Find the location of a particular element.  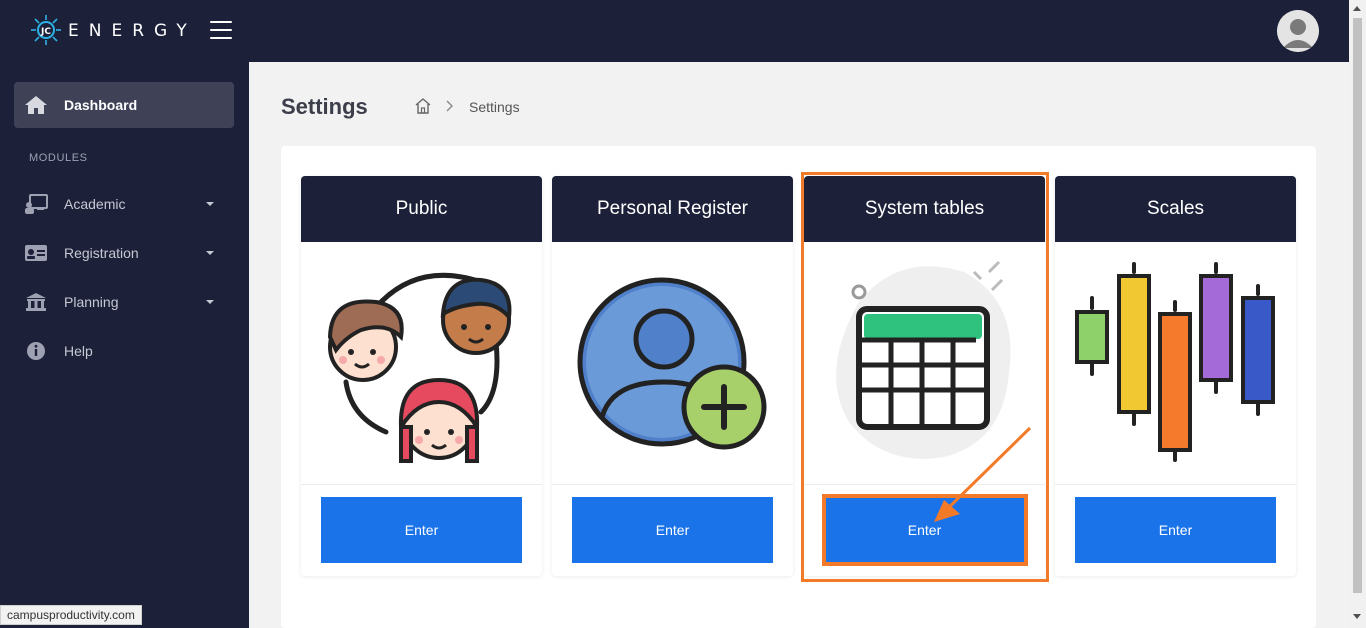

scale-bars-icon is located at coordinates (1175, 362).